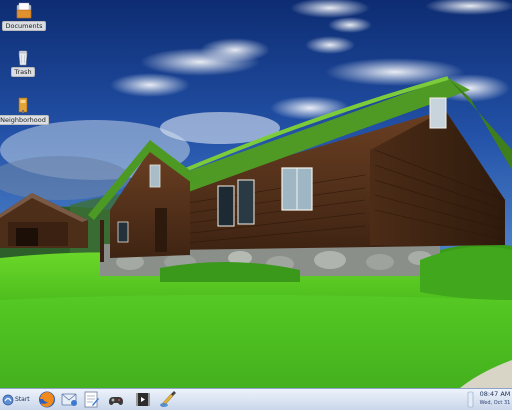  I want to click on start-menu-icon, so click(8, 399).